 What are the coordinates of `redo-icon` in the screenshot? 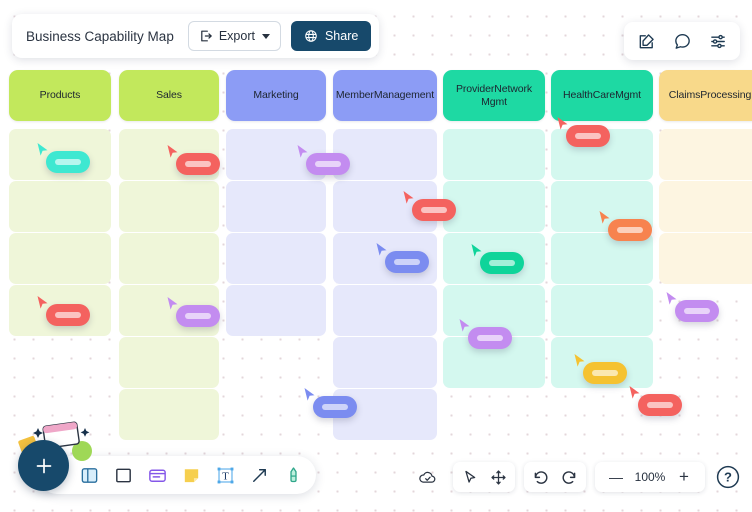 It's located at (569, 477).